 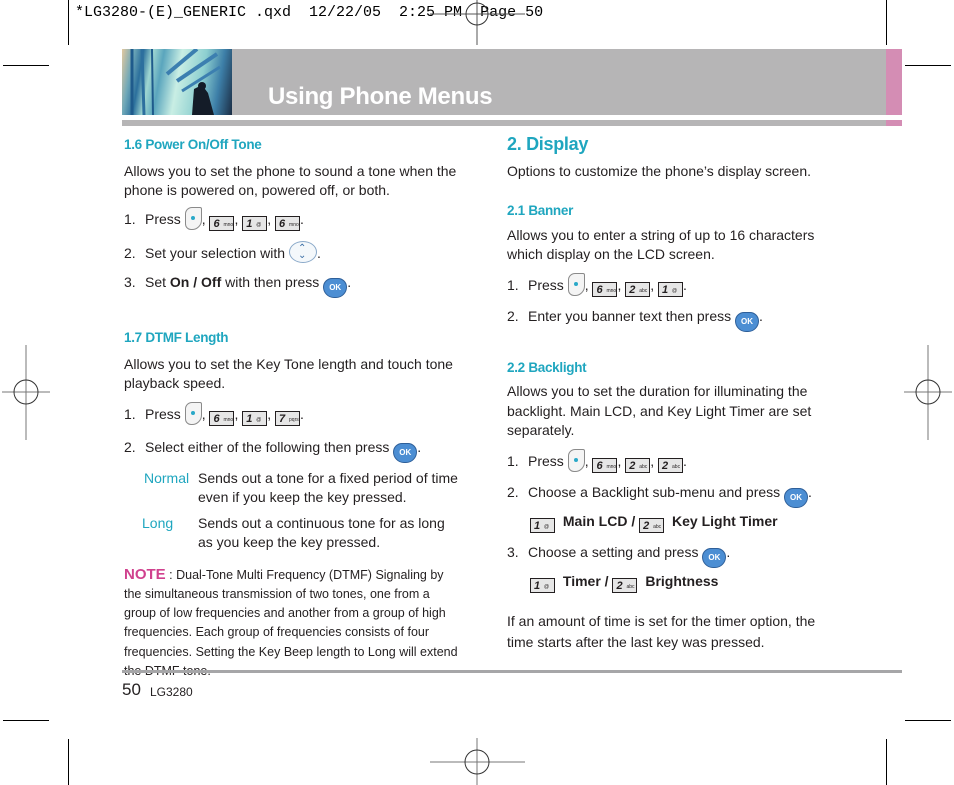 I want to click on backlight-submenu-options: 1 @ Main LCD / 2 abc Key Light Timer, so click(x=683, y=522).